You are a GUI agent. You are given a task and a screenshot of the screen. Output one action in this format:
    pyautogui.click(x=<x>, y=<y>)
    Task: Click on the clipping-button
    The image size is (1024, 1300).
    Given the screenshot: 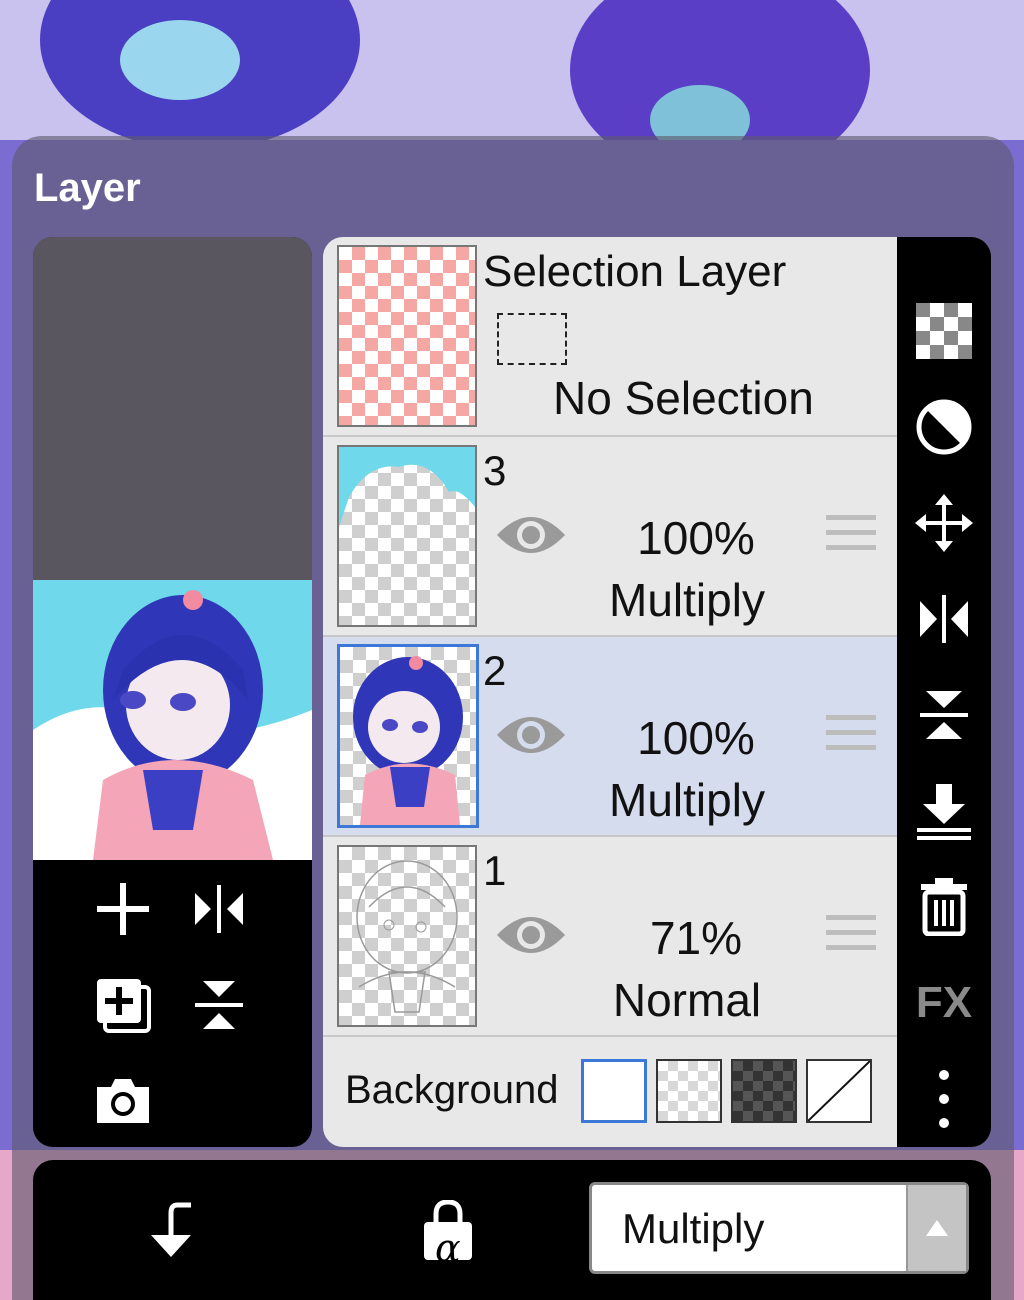 What is the action you would take?
    pyautogui.click(x=173, y=1231)
    